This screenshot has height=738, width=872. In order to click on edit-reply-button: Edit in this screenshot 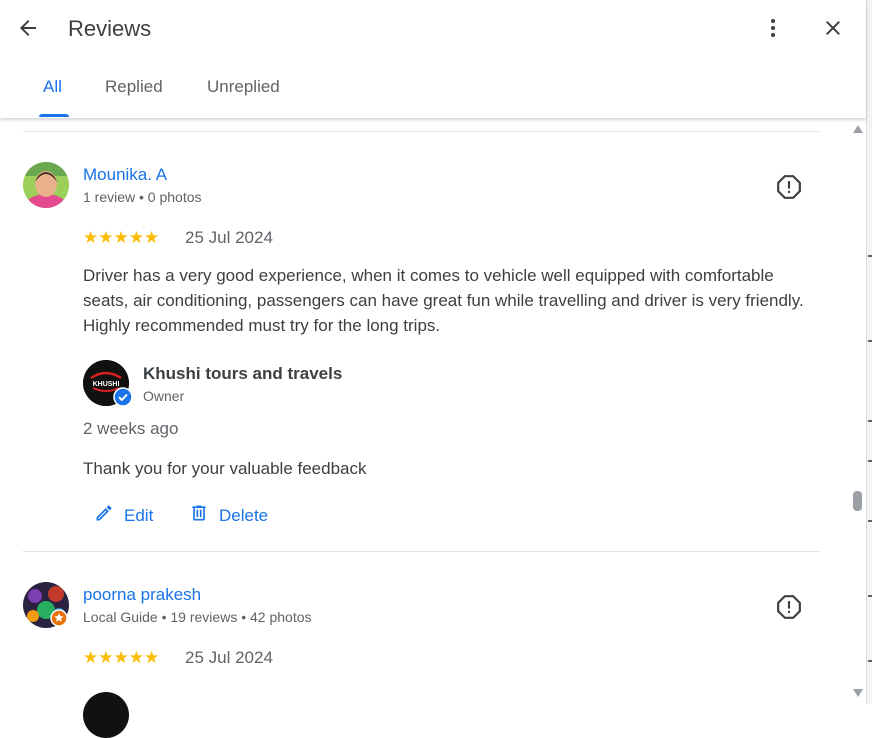, I will do `click(123, 515)`.